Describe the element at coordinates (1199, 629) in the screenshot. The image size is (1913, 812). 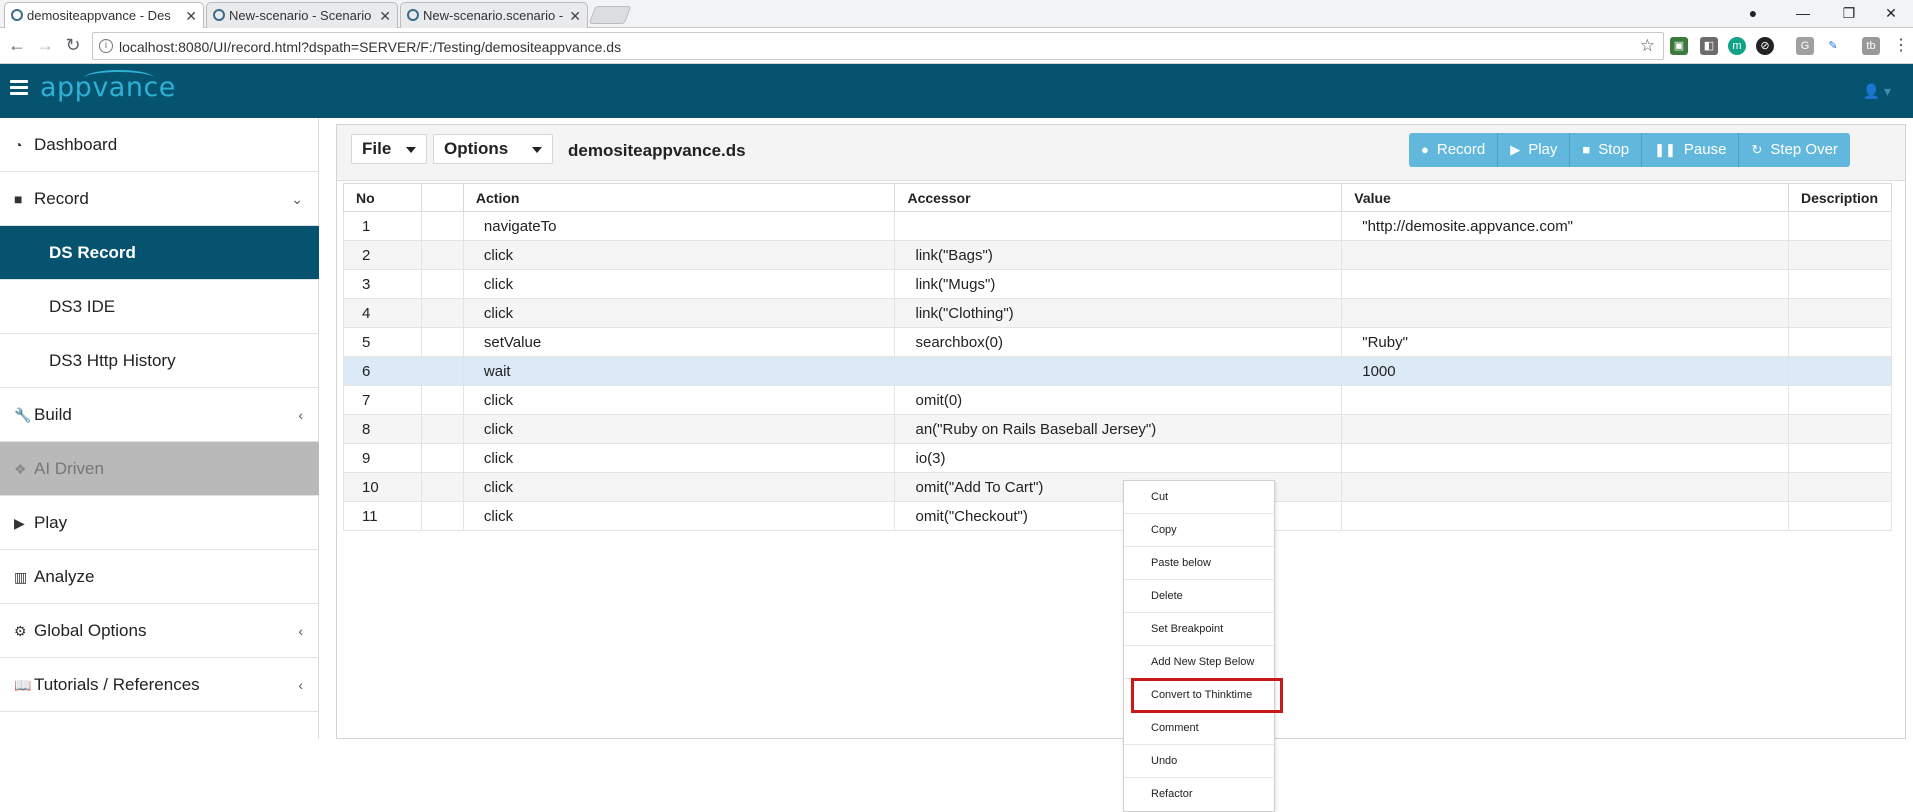
I see `context-menu-item-set-breakpoint: Set Breakpoint` at that location.